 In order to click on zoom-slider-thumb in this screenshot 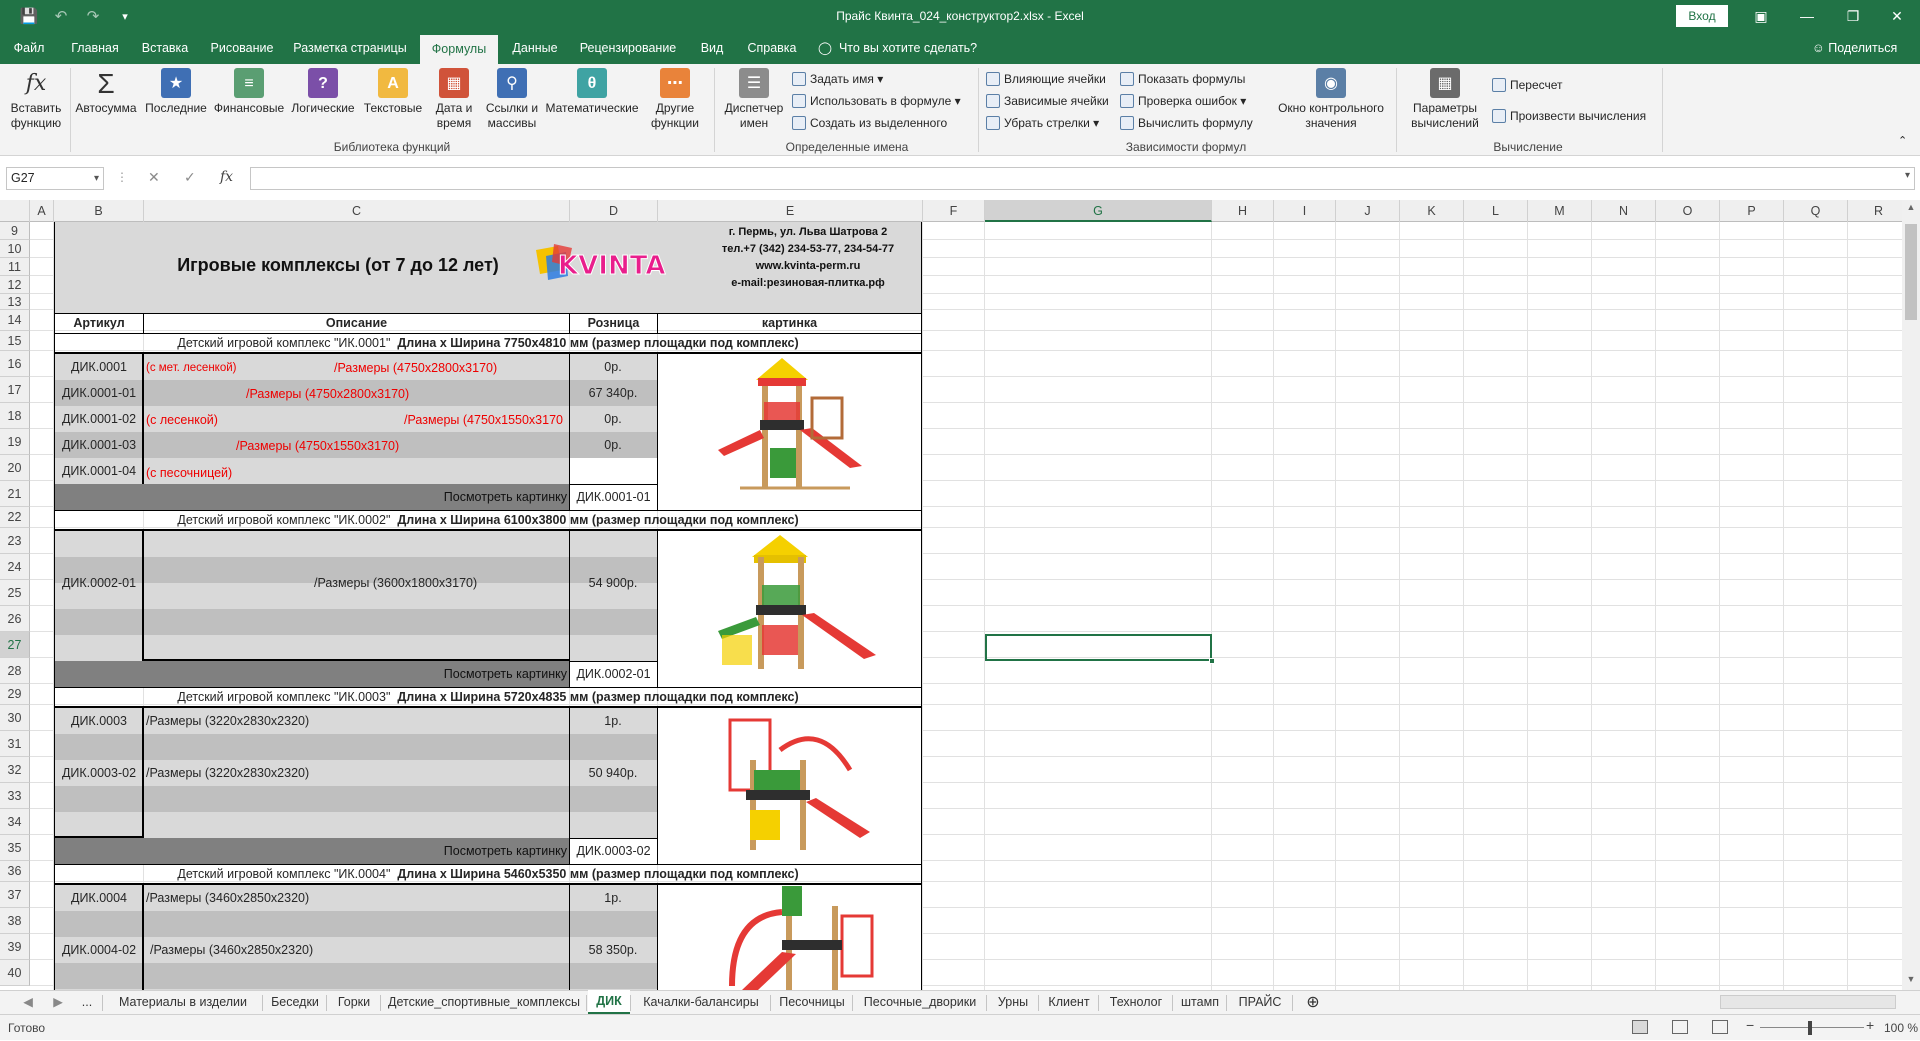, I will do `click(1810, 1028)`.